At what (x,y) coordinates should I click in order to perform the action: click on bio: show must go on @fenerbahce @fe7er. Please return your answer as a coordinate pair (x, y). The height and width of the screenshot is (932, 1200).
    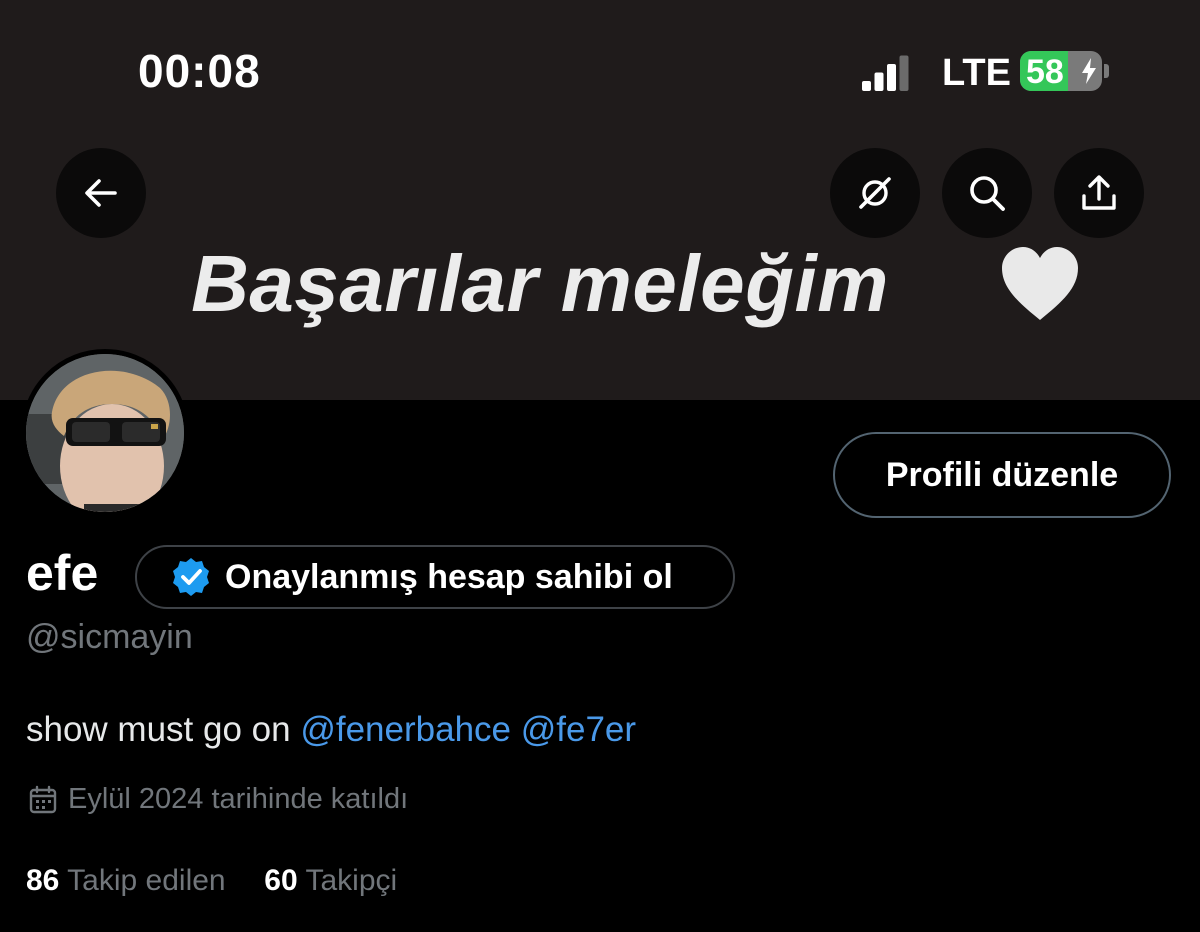
    Looking at the image, I should click on (331, 730).